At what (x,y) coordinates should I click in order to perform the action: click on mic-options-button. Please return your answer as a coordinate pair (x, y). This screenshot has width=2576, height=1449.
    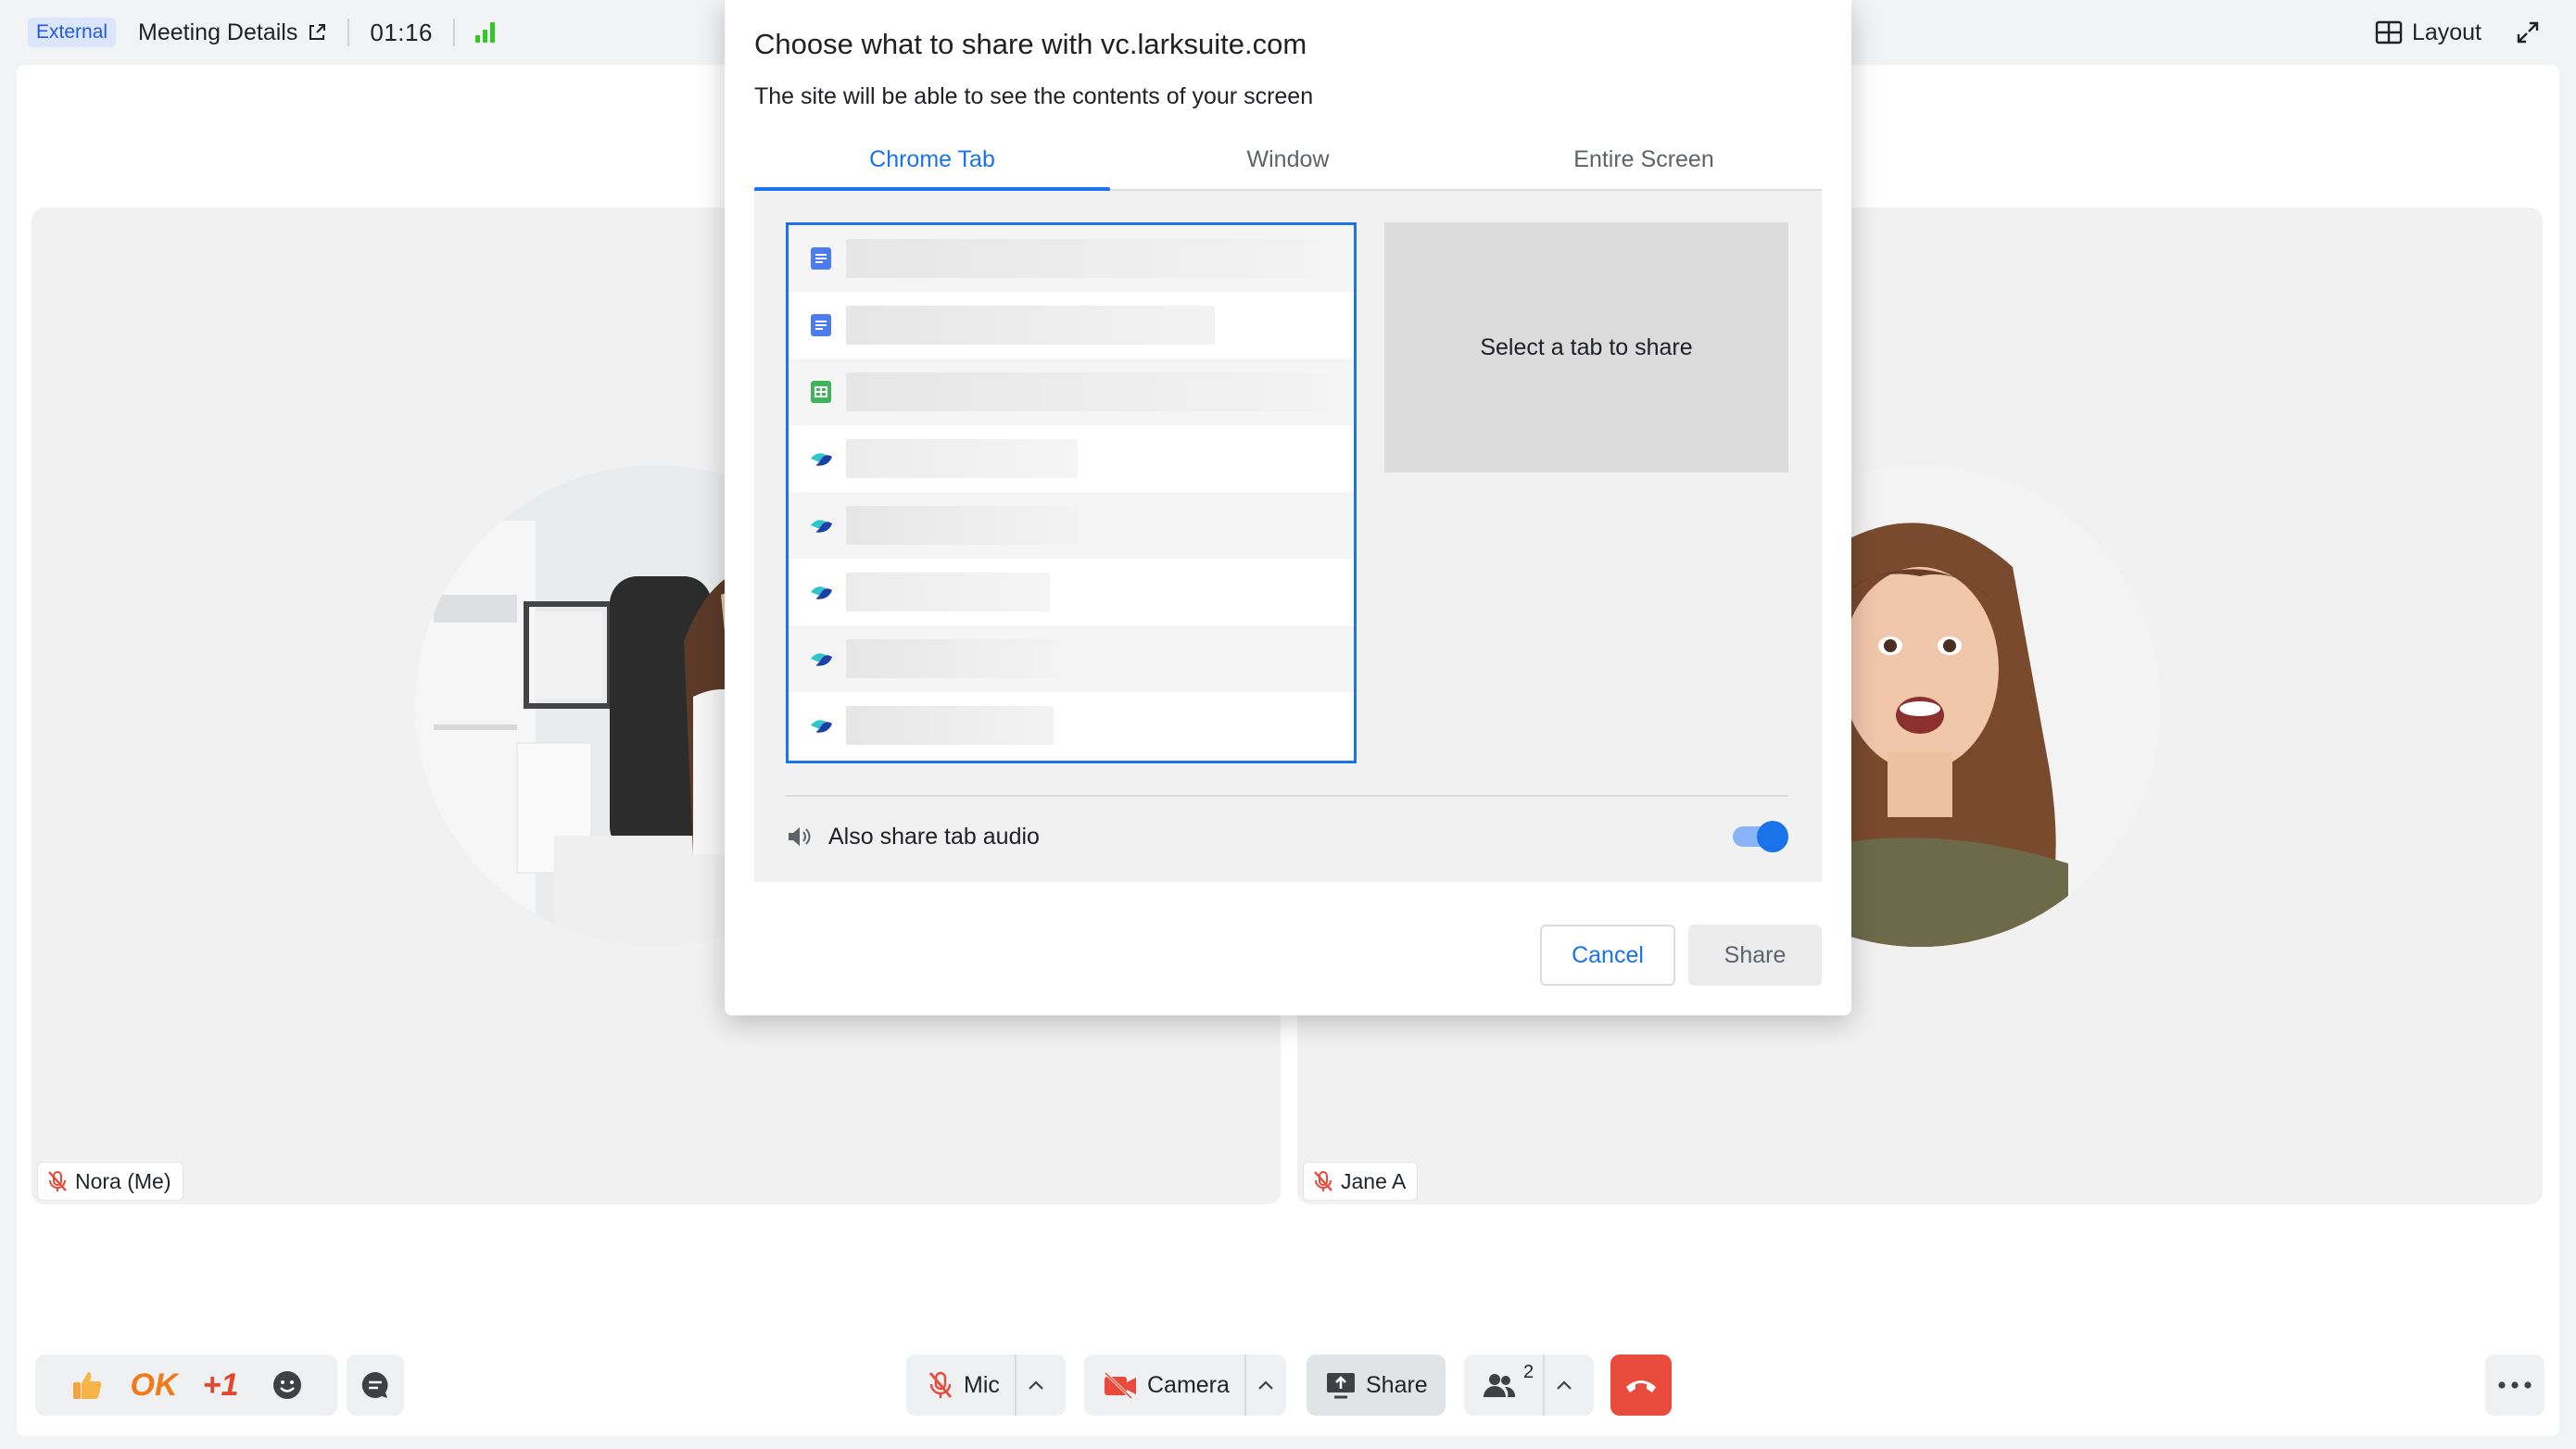
    Looking at the image, I should click on (1034, 1385).